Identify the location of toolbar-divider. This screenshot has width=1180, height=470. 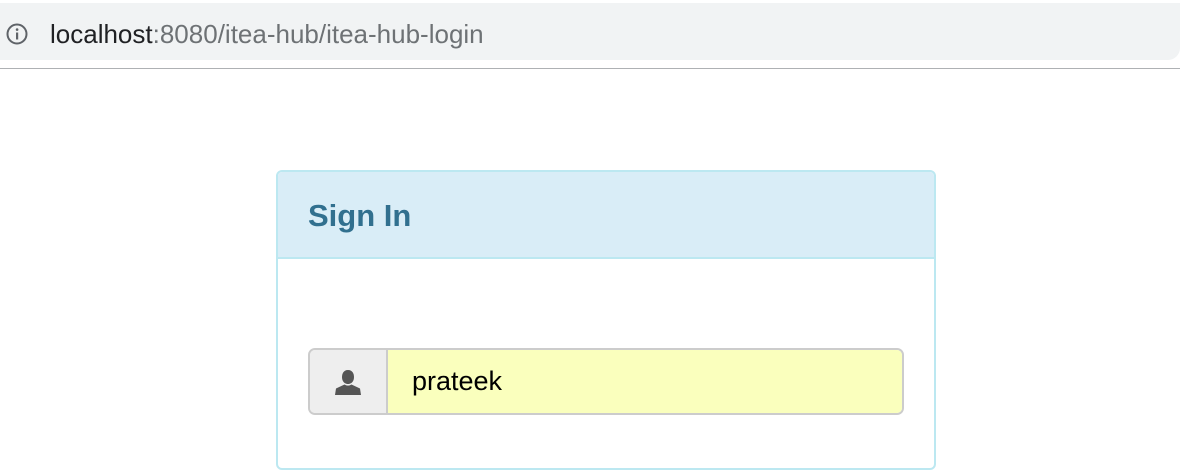
(590, 68).